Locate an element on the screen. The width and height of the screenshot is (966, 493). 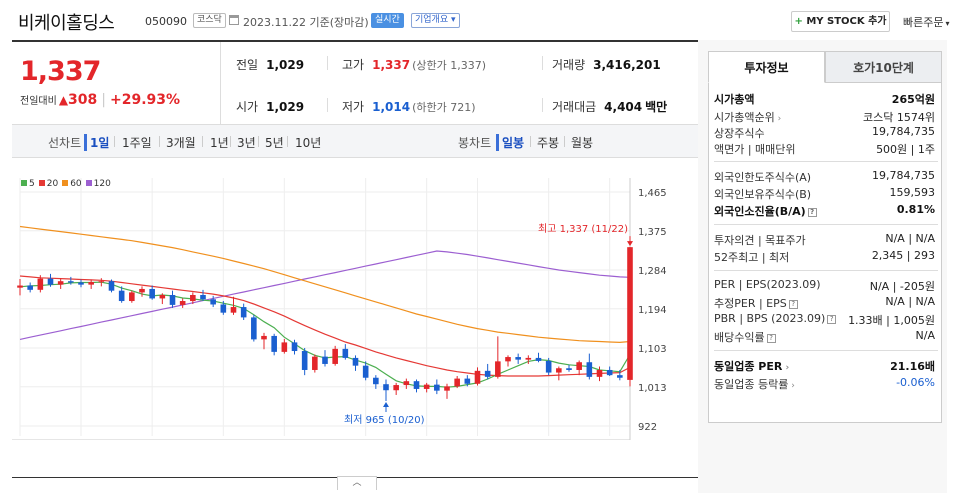
tab-3m: 3개월 is located at coordinates (181, 142).